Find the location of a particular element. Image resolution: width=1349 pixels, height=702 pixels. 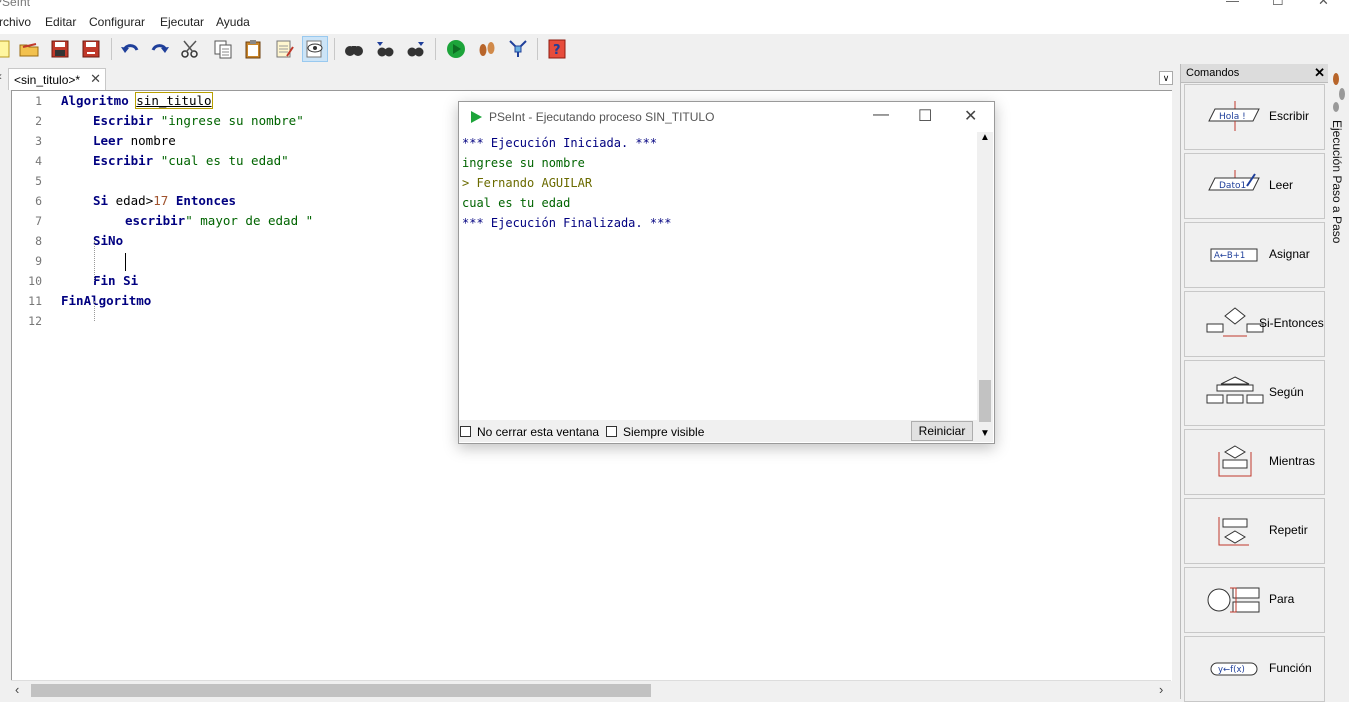

for-icon is located at coordinates (1235, 600).